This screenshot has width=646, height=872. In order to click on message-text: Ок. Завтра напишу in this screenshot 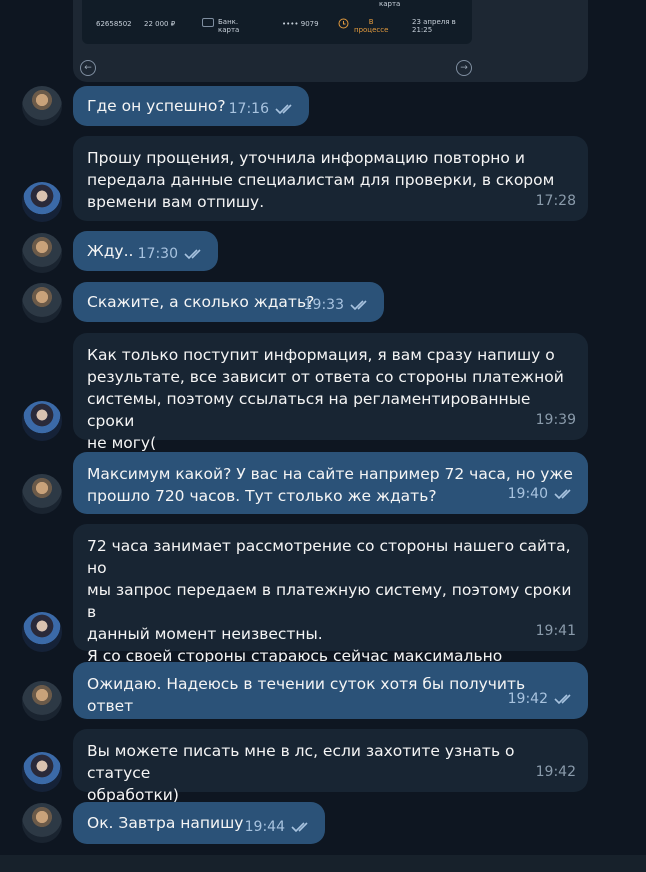, I will do `click(165, 823)`.